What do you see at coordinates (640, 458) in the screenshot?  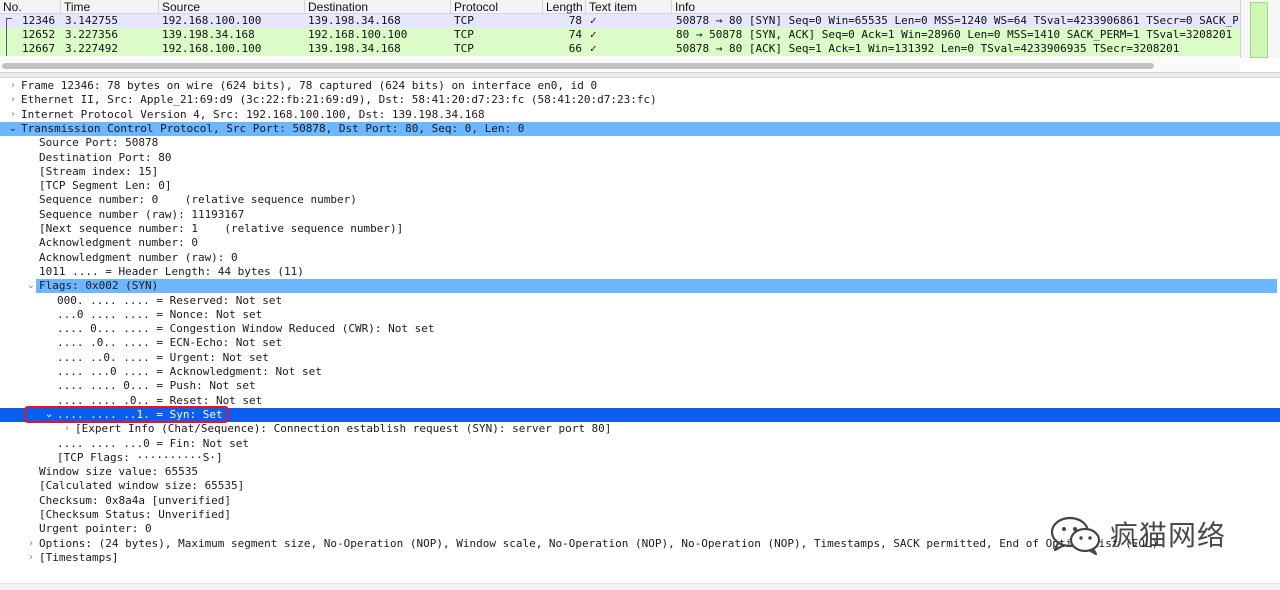 I see `tree-row: [TCP Flags: ··········S·]` at bounding box center [640, 458].